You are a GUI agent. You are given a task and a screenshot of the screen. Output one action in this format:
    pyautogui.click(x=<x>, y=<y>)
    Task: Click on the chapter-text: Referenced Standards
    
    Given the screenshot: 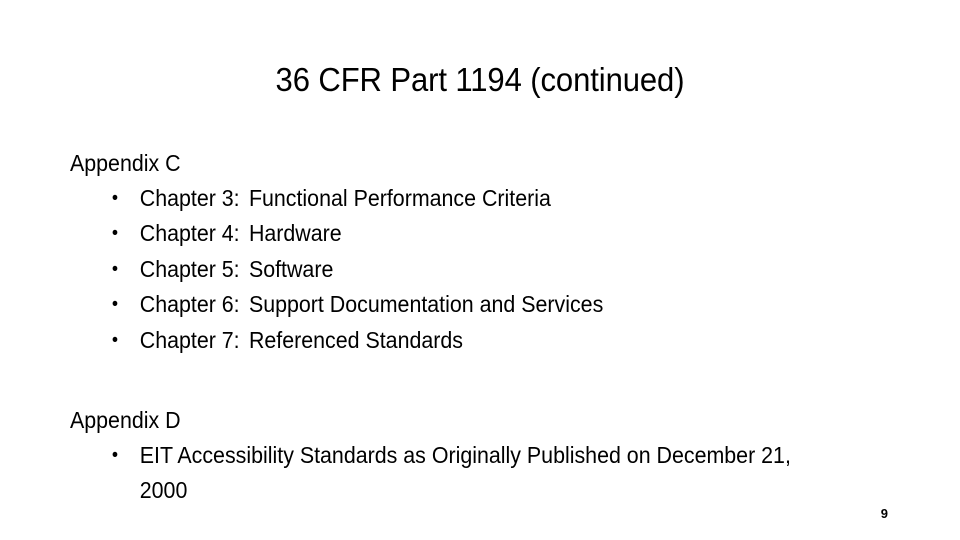 What is the action you would take?
    pyautogui.click(x=355, y=339)
    